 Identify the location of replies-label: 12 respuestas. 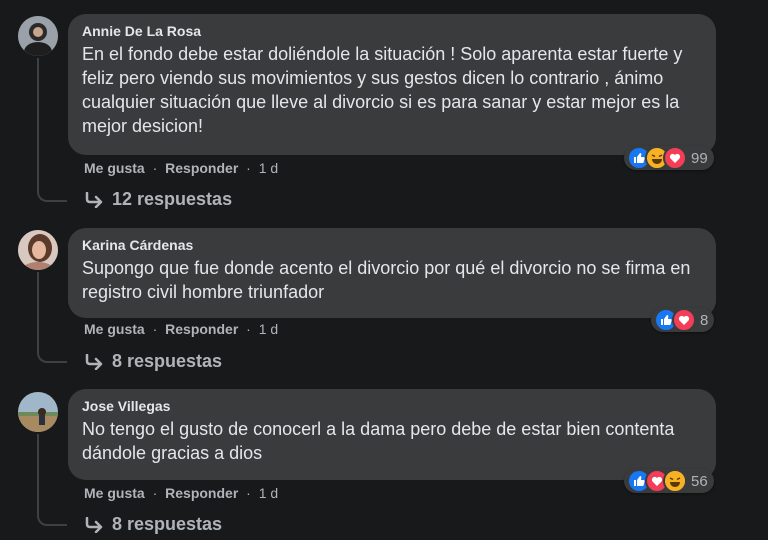
(172, 199).